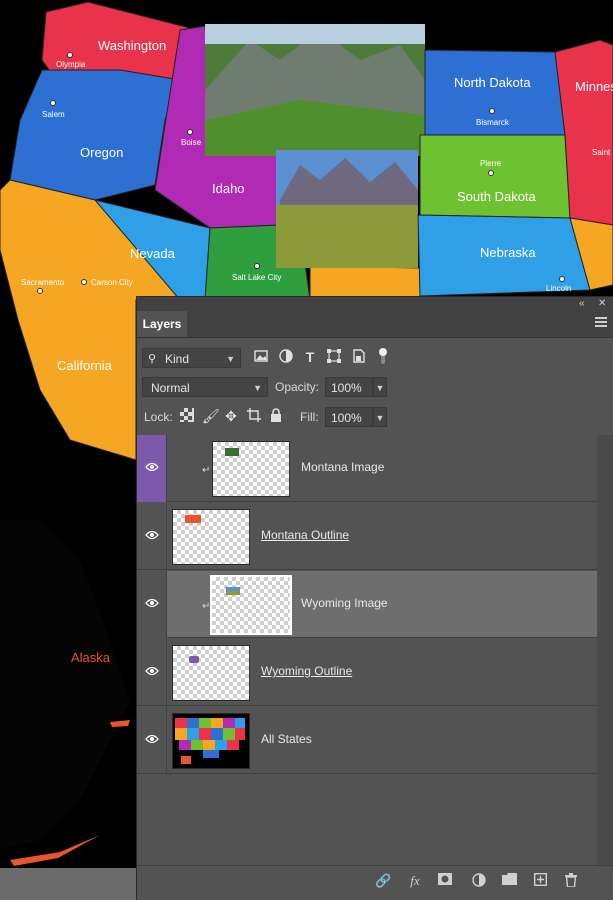  I want to click on city-label-lincoln: Lincoln, so click(559, 288).